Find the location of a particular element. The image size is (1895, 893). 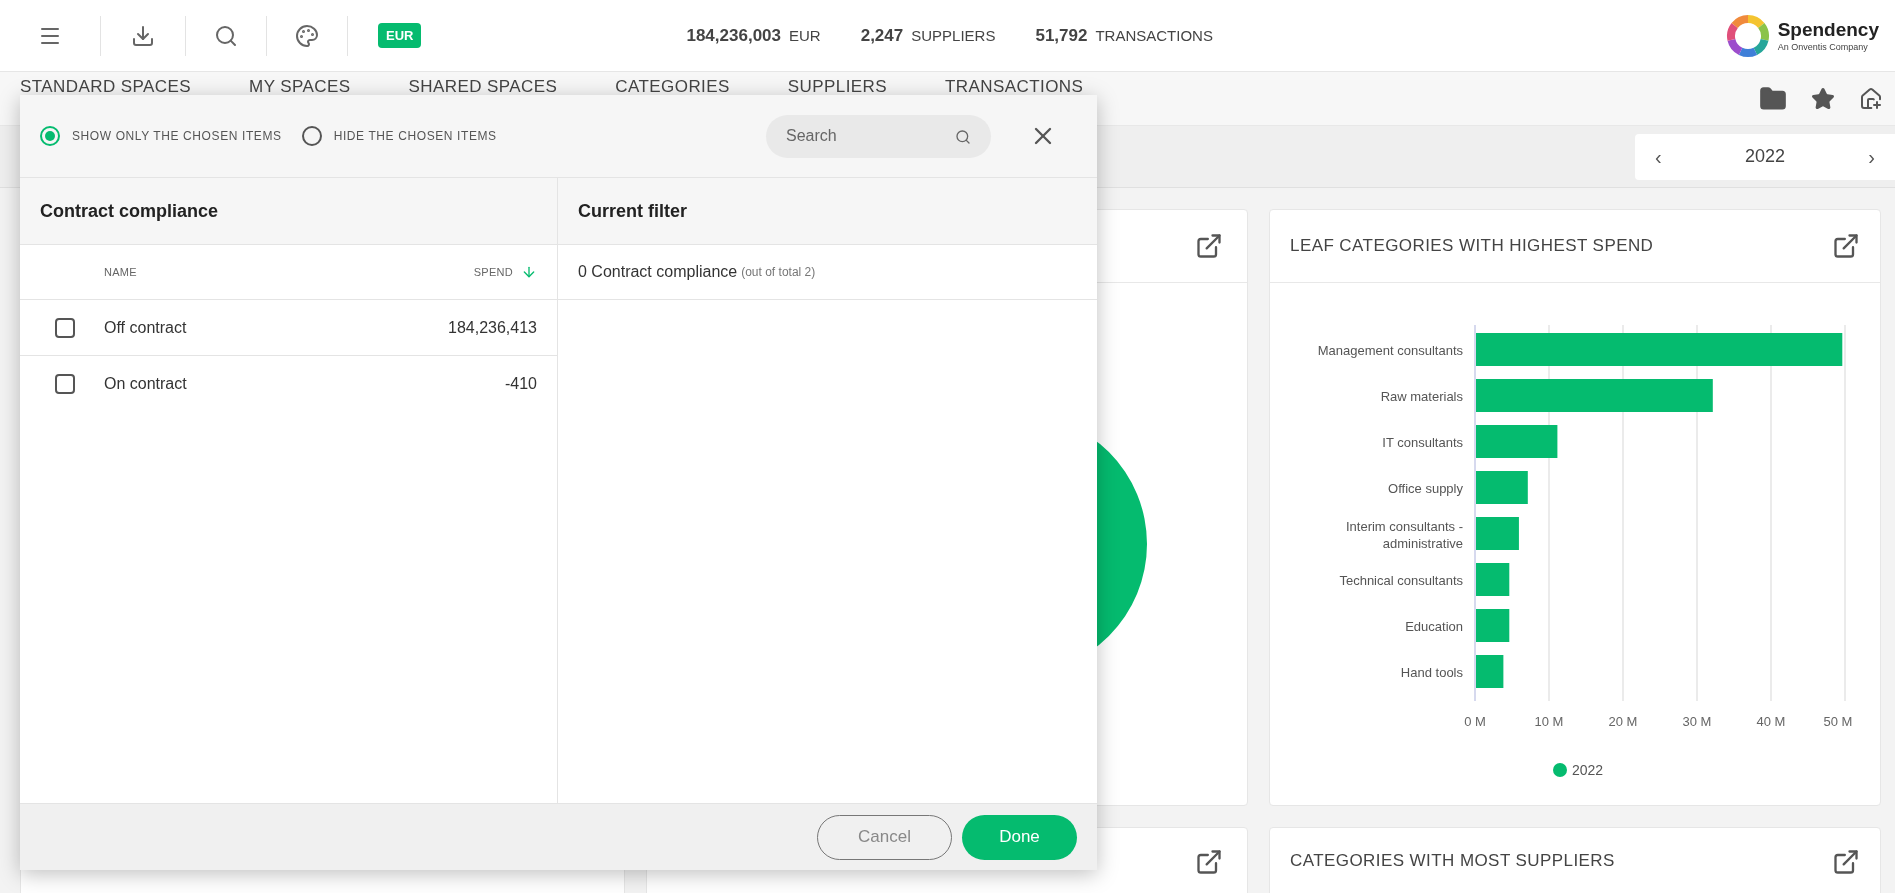

folder-icon is located at coordinates (1773, 98).